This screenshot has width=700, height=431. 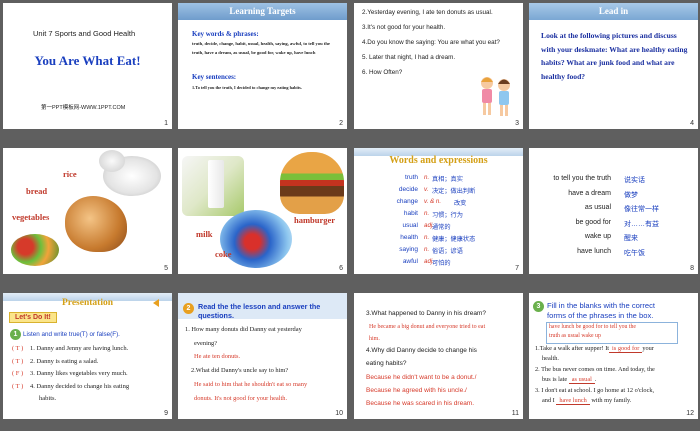 I want to click on phrase-chinese: 像往常一样, so click(x=641, y=209).